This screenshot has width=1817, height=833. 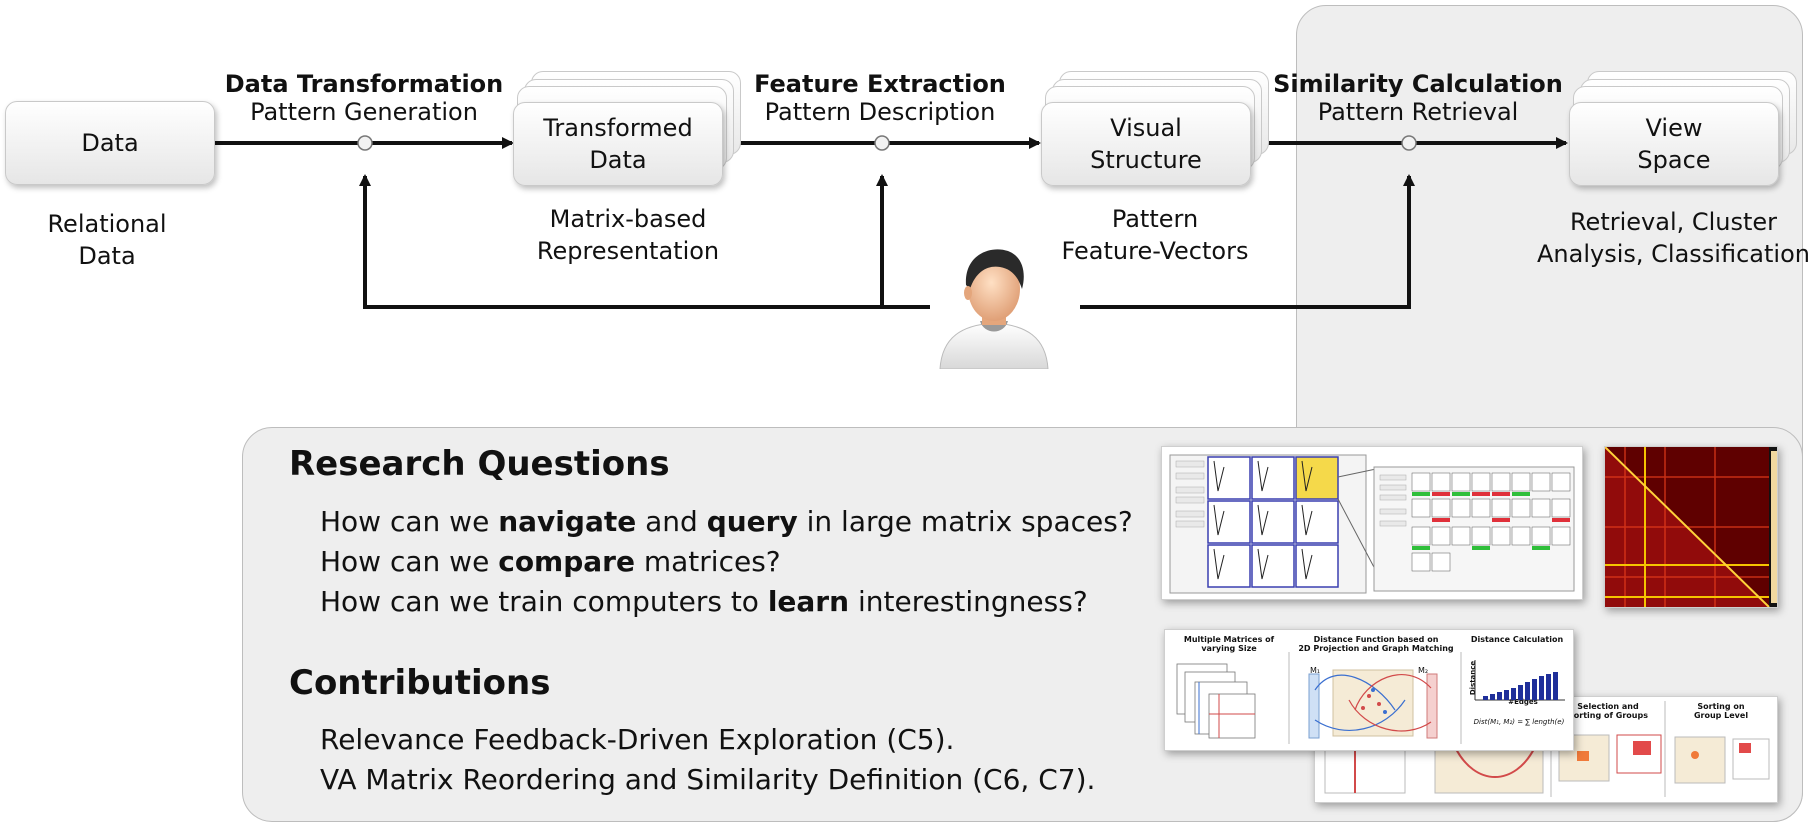 What do you see at coordinates (618, 144) in the screenshot?
I see `node-transformed-data: Transformed Data` at bounding box center [618, 144].